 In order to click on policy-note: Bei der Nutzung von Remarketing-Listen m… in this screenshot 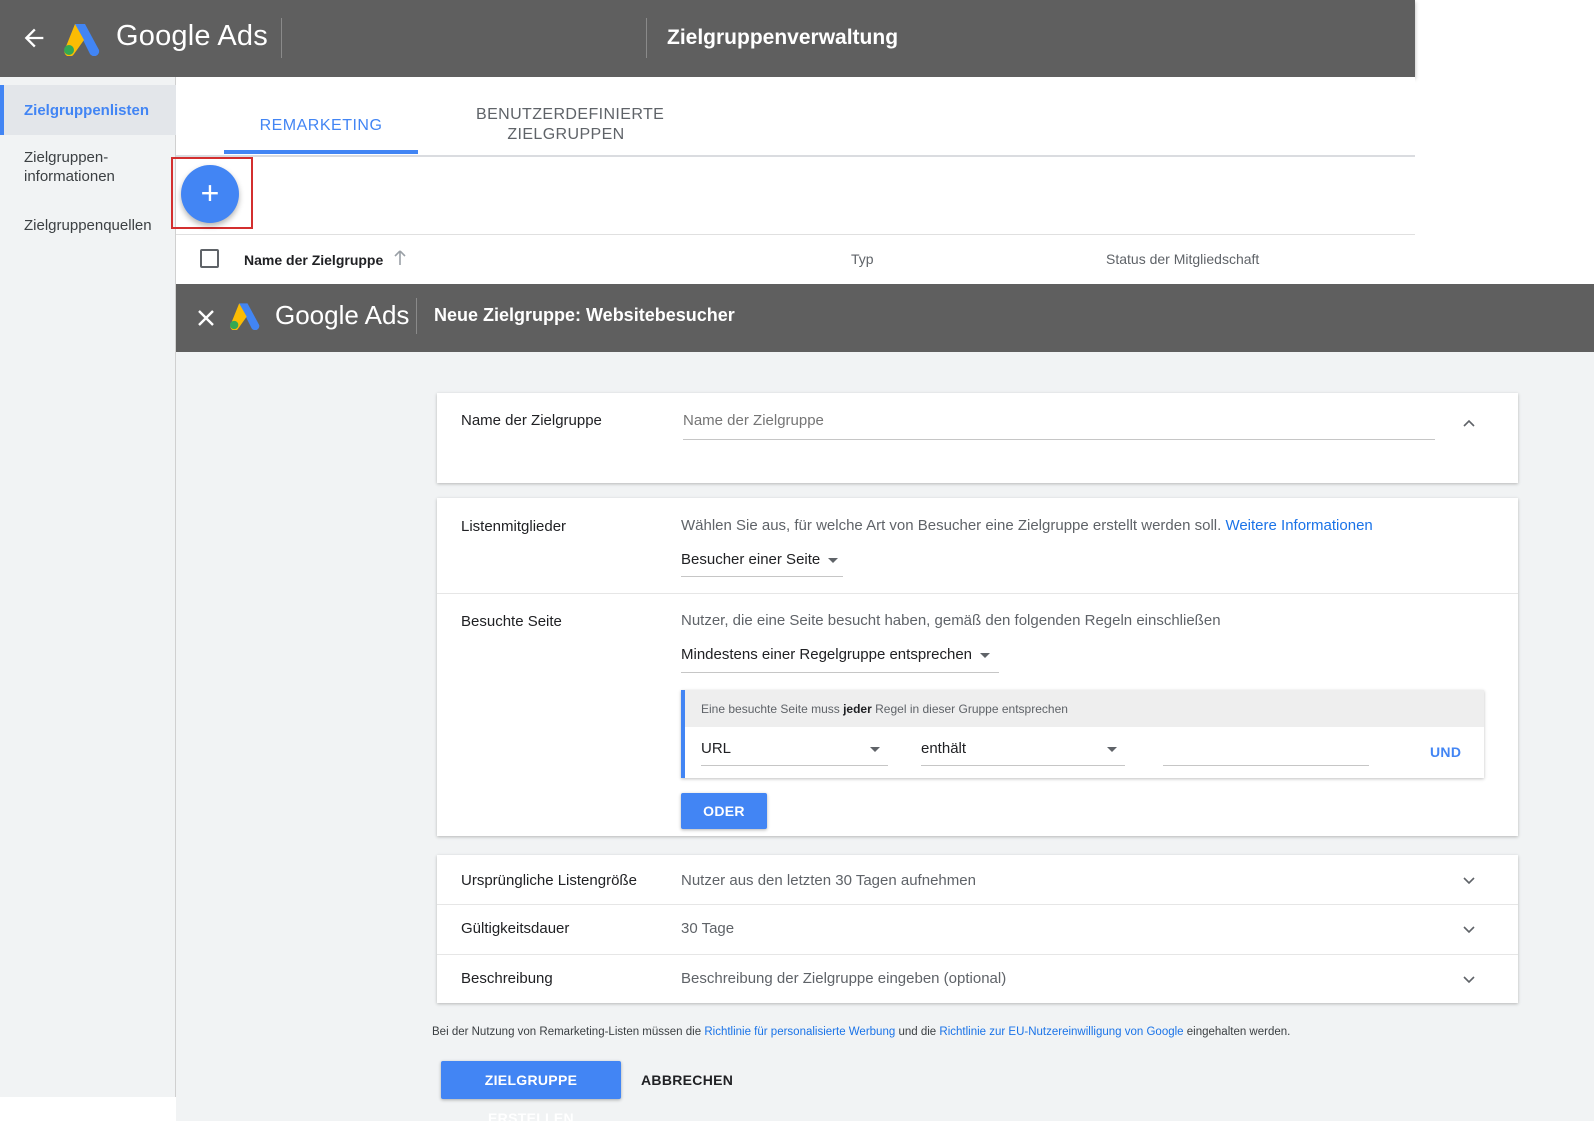, I will do `click(861, 1032)`.